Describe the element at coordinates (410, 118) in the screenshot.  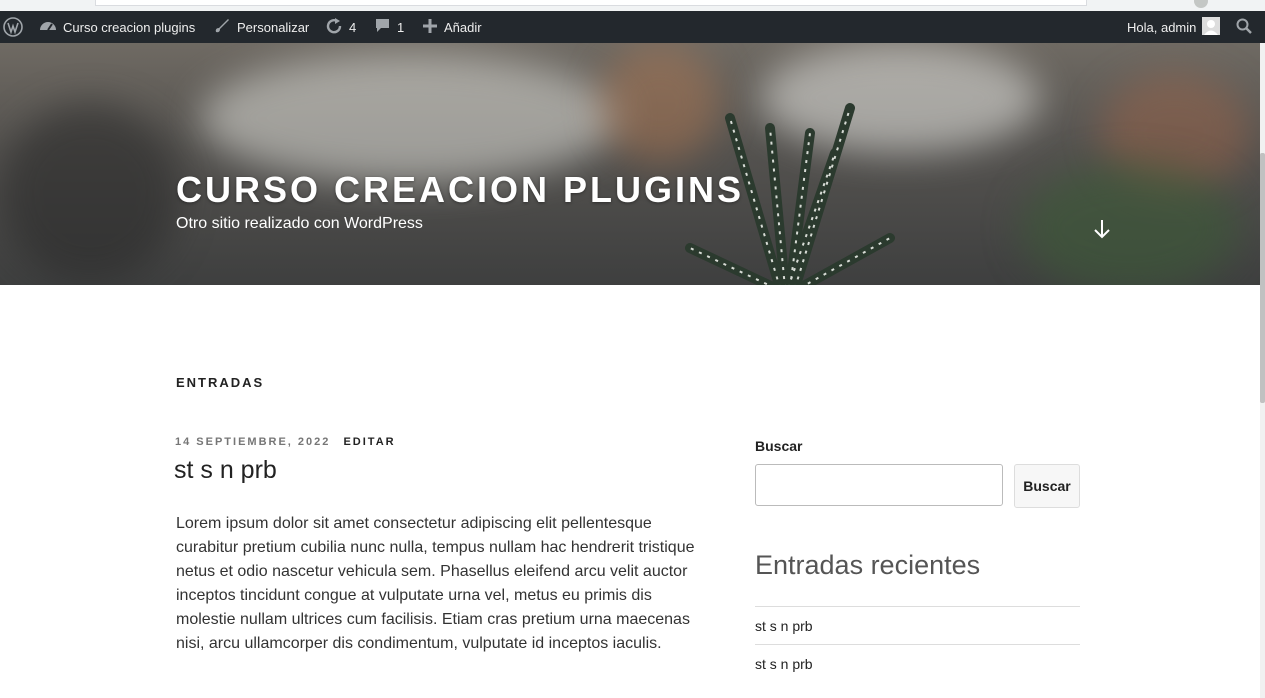
I see `hero-window-light` at that location.